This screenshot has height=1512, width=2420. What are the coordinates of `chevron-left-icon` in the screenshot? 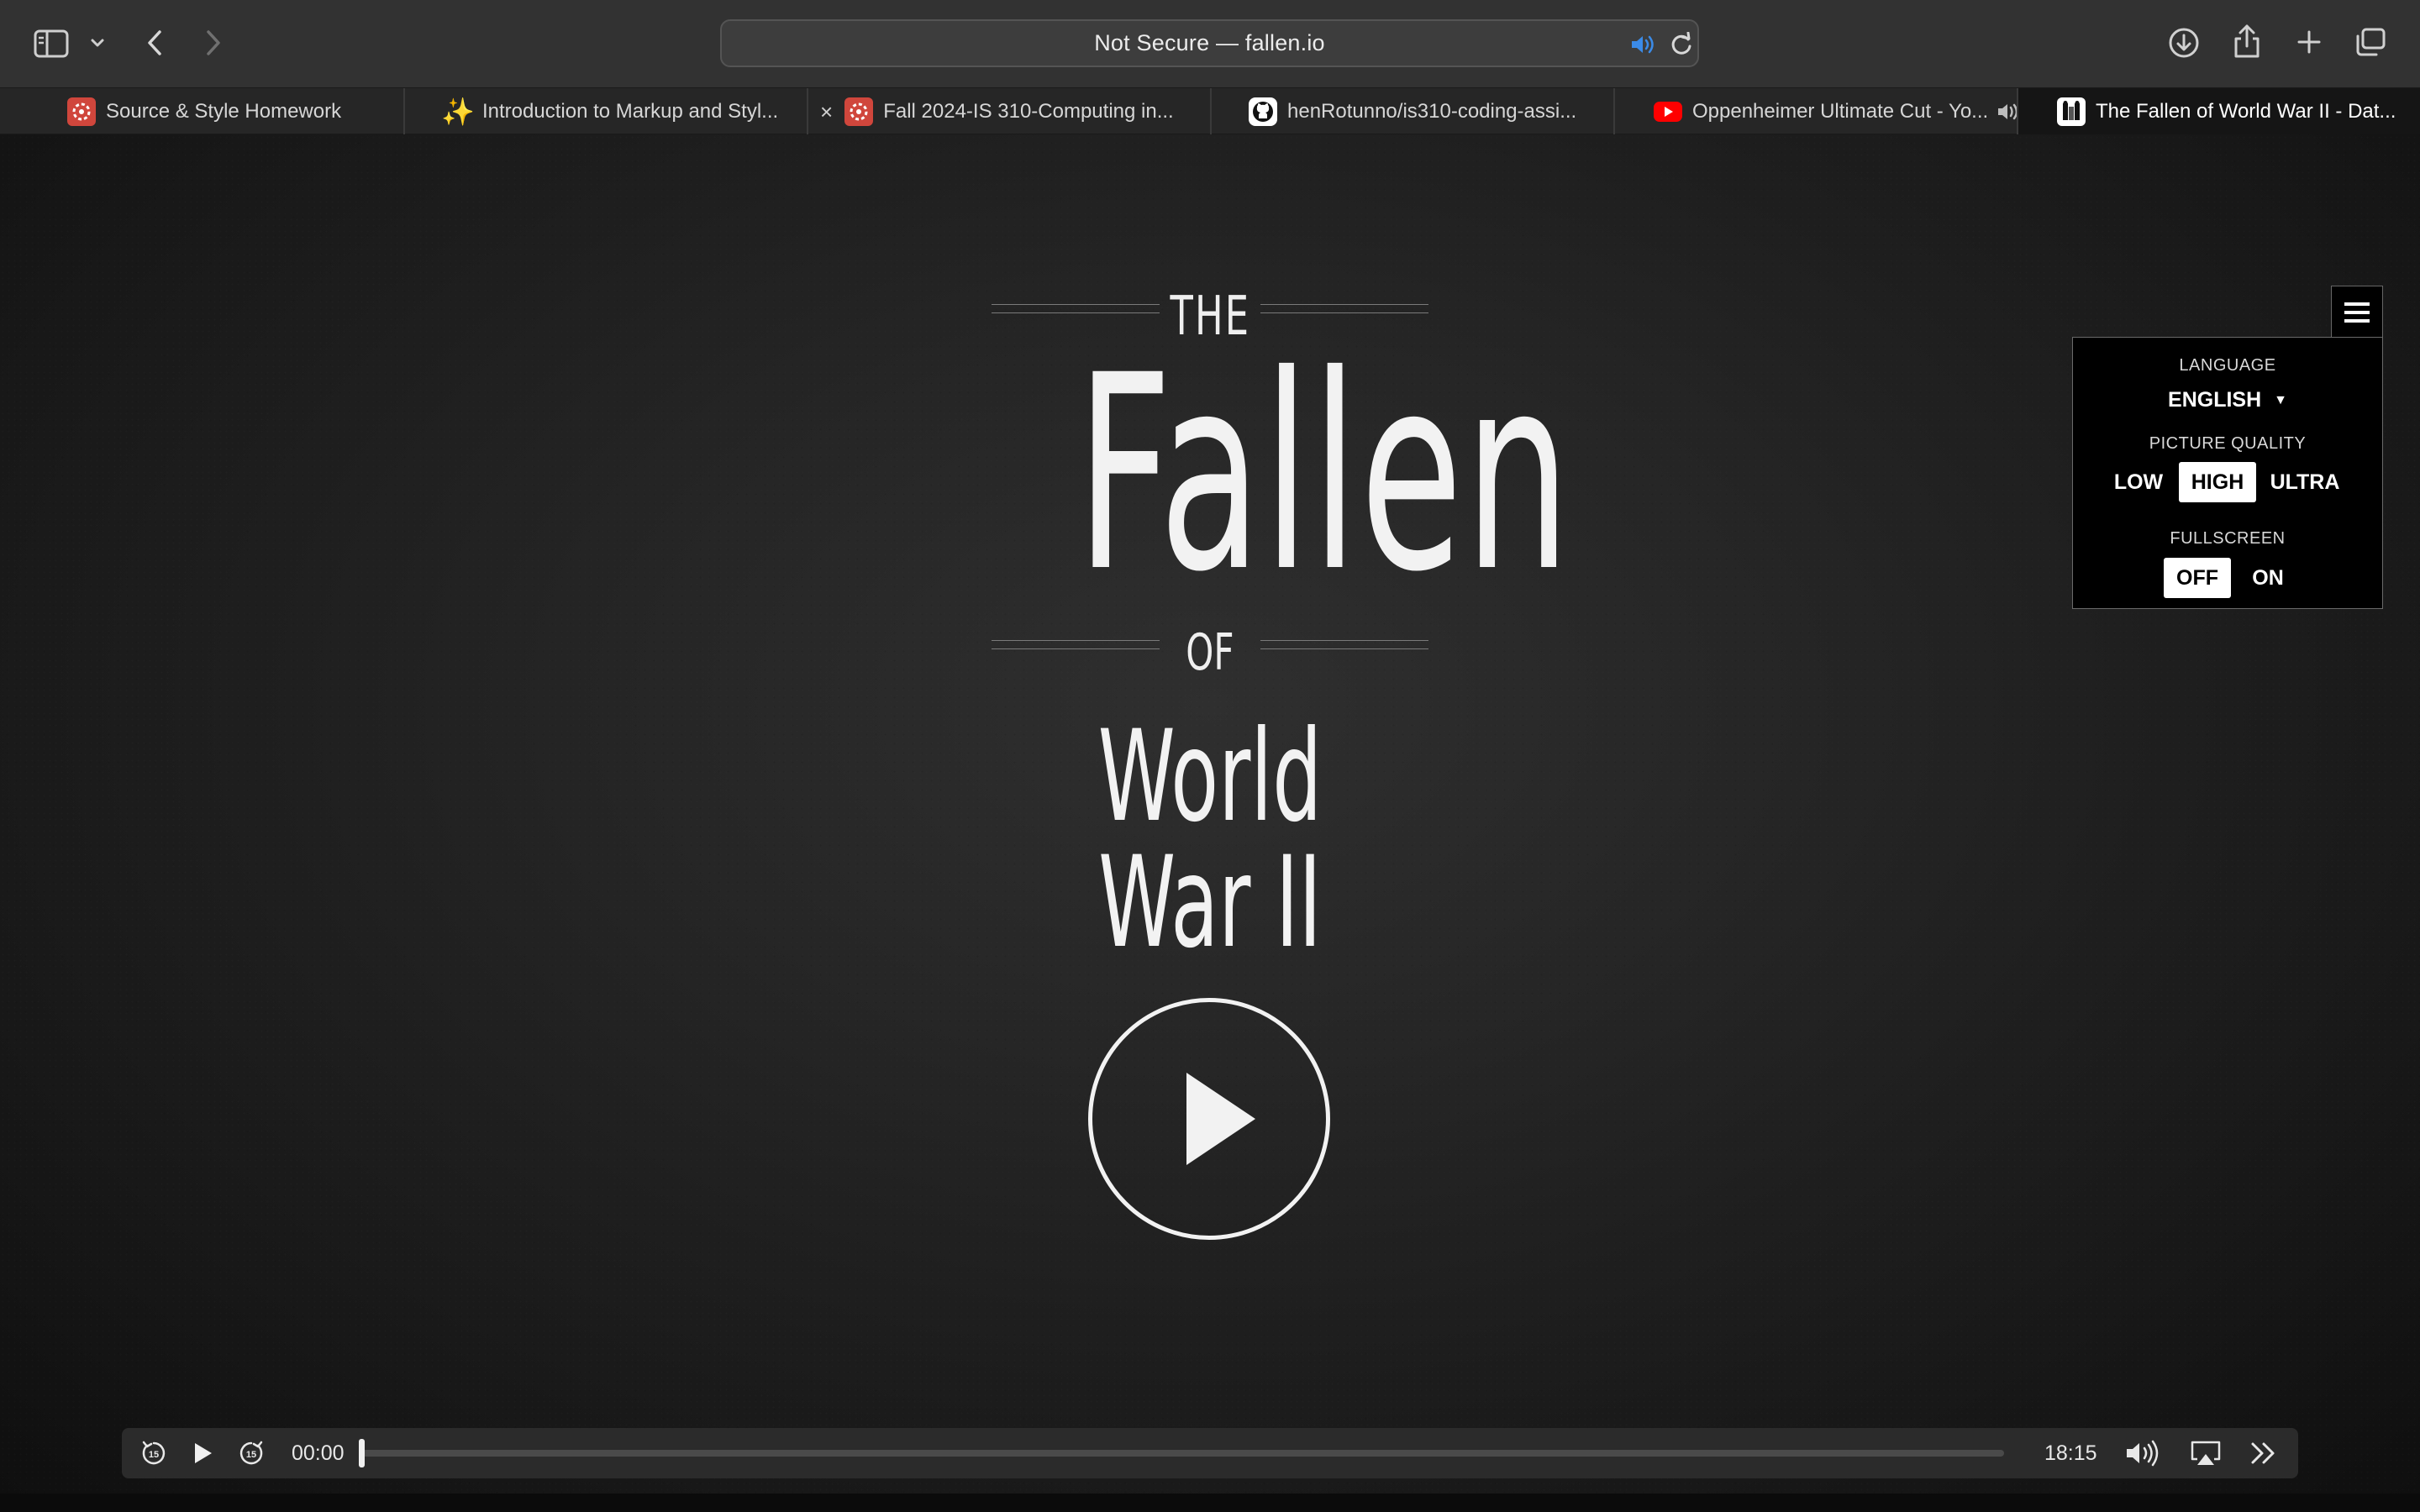 It's located at (154, 42).